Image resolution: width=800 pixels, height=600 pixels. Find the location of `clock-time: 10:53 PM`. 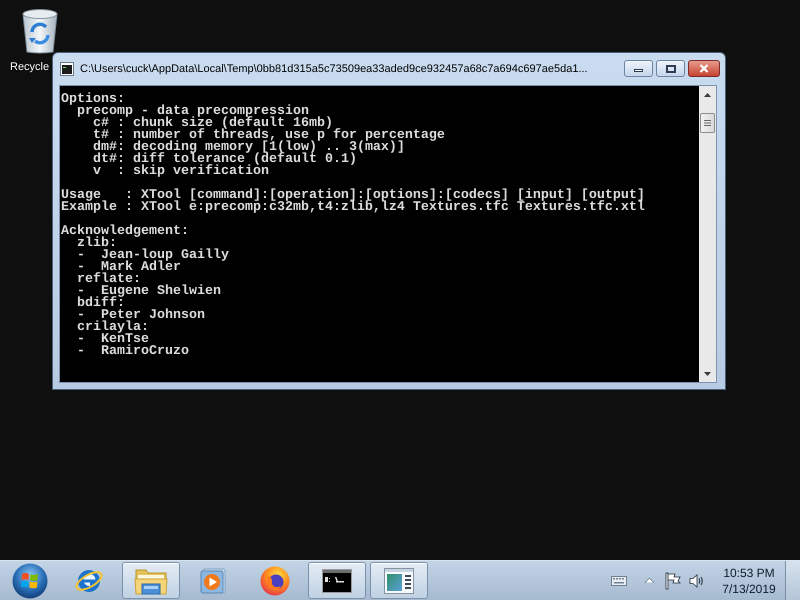

clock-time: 10:53 PM is located at coordinates (749, 572).